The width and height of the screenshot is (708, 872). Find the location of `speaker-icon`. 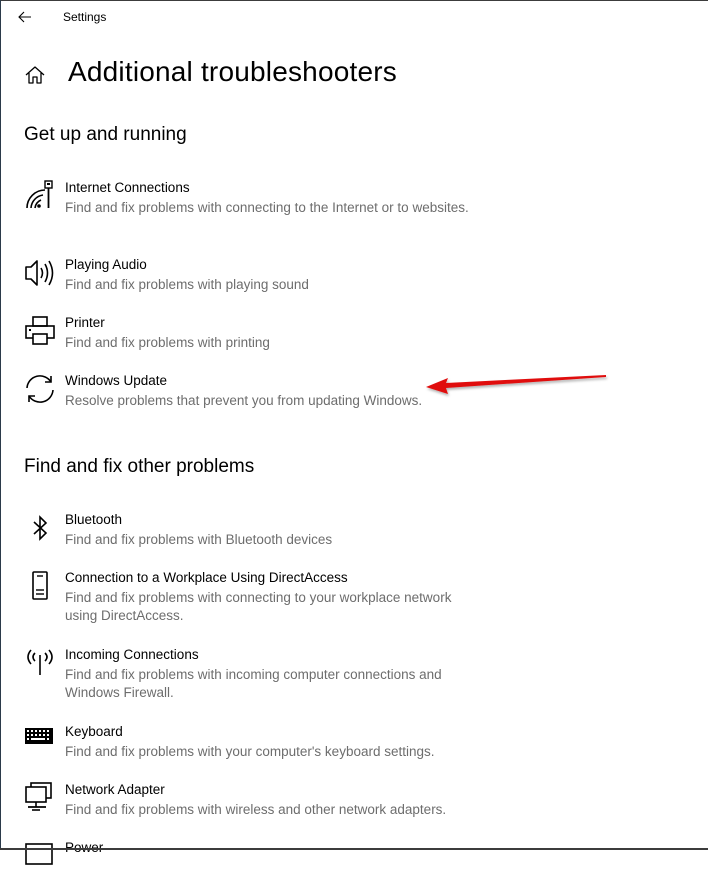

speaker-icon is located at coordinates (39, 273).